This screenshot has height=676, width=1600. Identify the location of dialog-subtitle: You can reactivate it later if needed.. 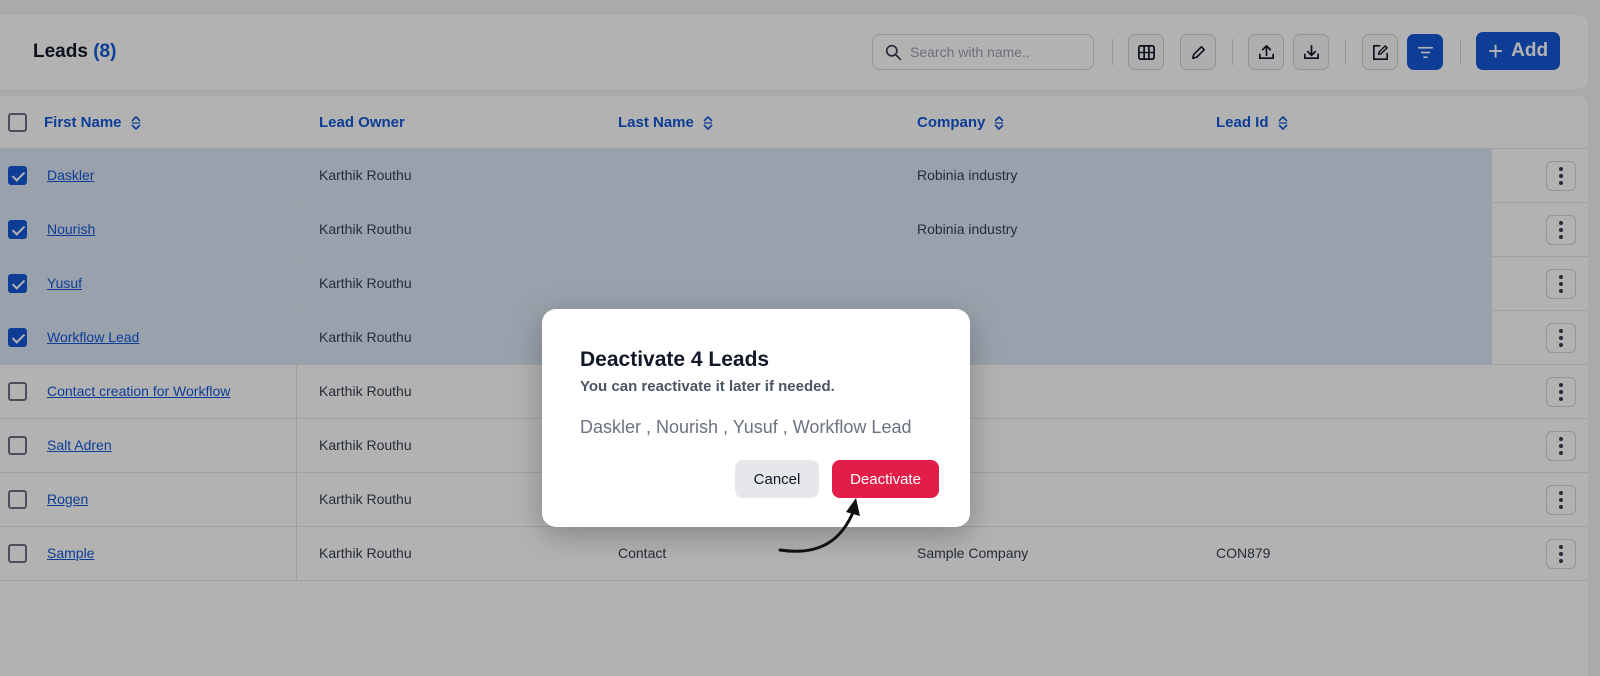
(707, 386).